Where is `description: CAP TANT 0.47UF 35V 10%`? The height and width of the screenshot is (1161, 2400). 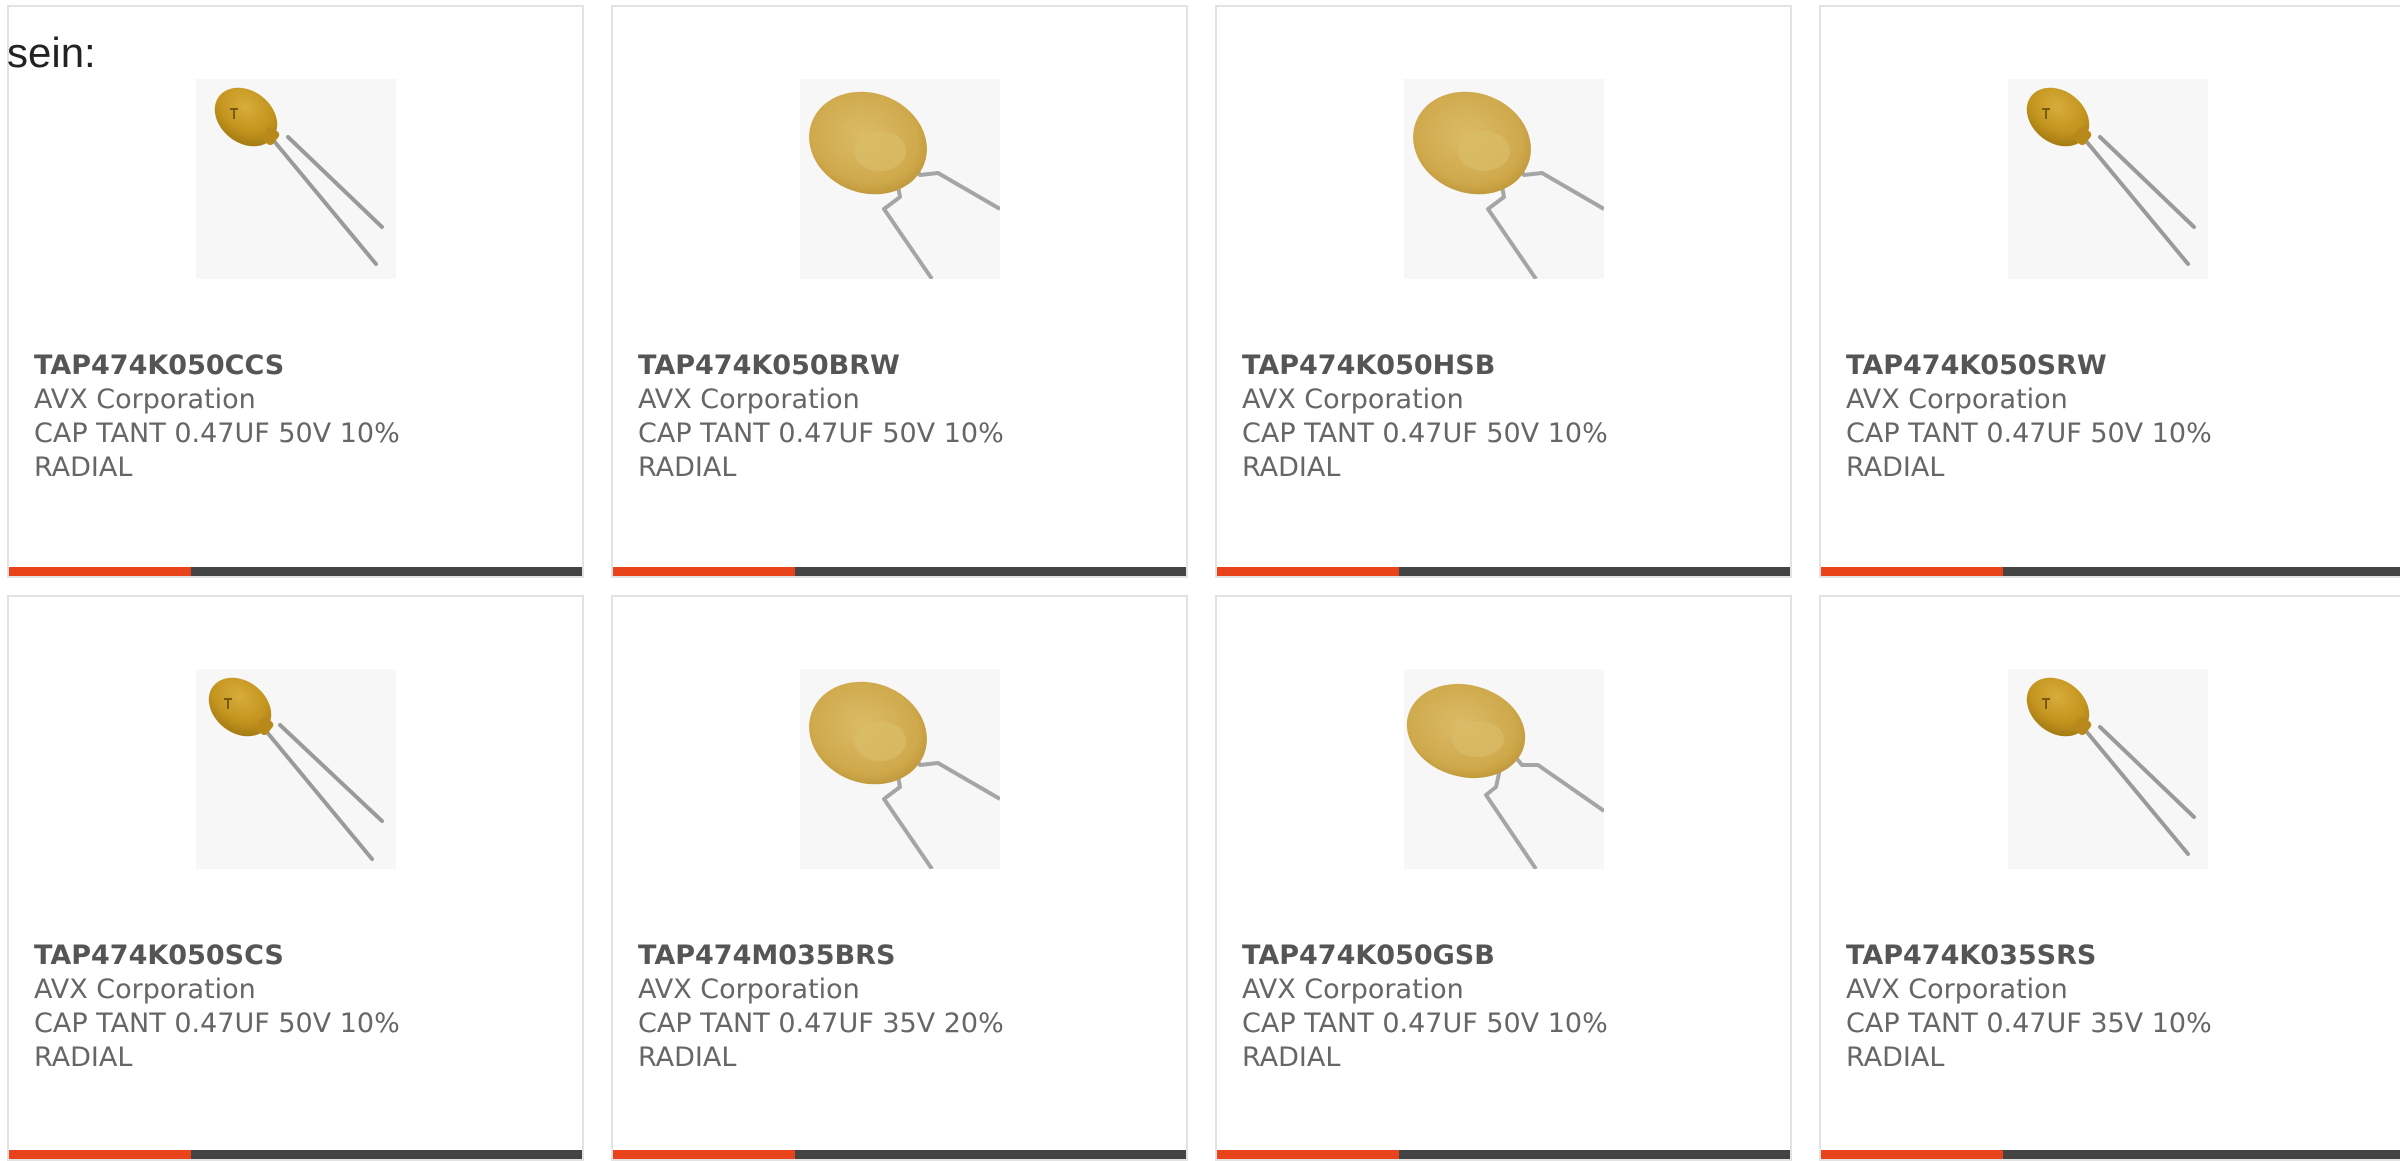 description: CAP TANT 0.47UF 35V 10% is located at coordinates (2029, 1023).